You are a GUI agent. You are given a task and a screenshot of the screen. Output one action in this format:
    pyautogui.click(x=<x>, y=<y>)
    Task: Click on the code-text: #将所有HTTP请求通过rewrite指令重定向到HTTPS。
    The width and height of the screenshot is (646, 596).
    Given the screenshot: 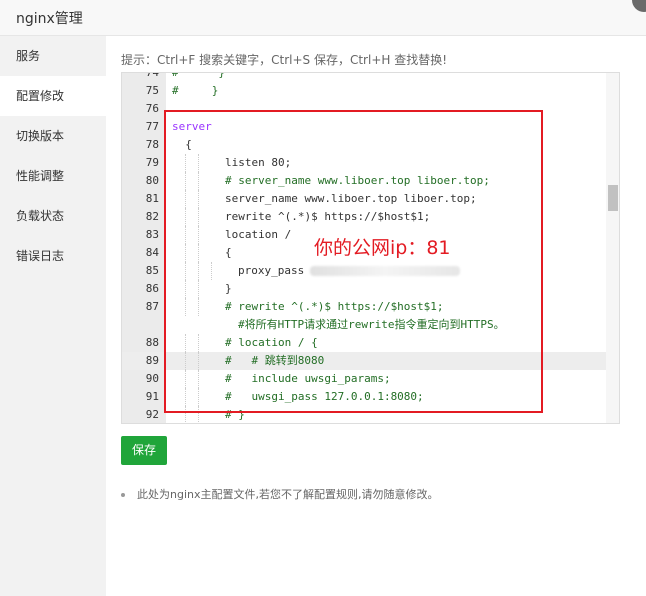 What is the action you would take?
    pyautogui.click(x=371, y=324)
    